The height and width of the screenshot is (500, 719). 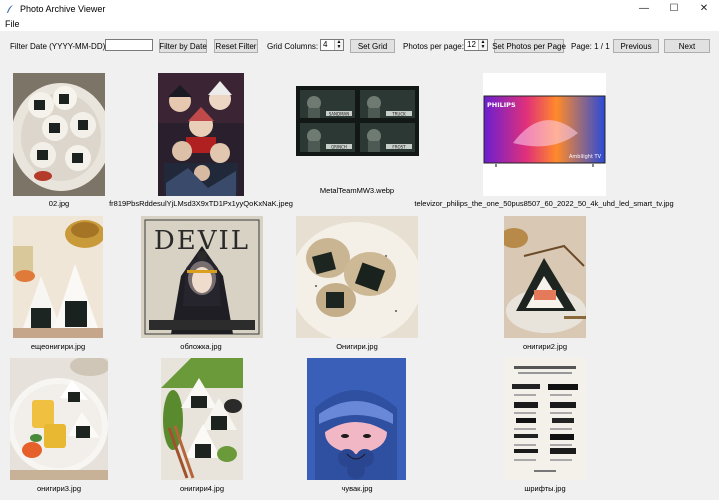 What do you see at coordinates (529, 46) in the screenshot?
I see `set-photos-per-page-button: Set Photos per Page` at bounding box center [529, 46].